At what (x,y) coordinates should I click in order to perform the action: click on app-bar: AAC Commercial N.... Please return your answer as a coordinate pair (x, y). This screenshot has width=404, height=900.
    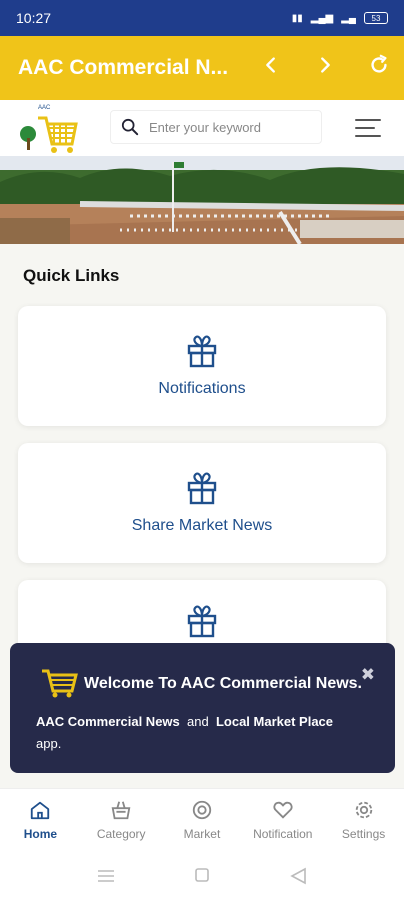
    Looking at the image, I should click on (202, 68).